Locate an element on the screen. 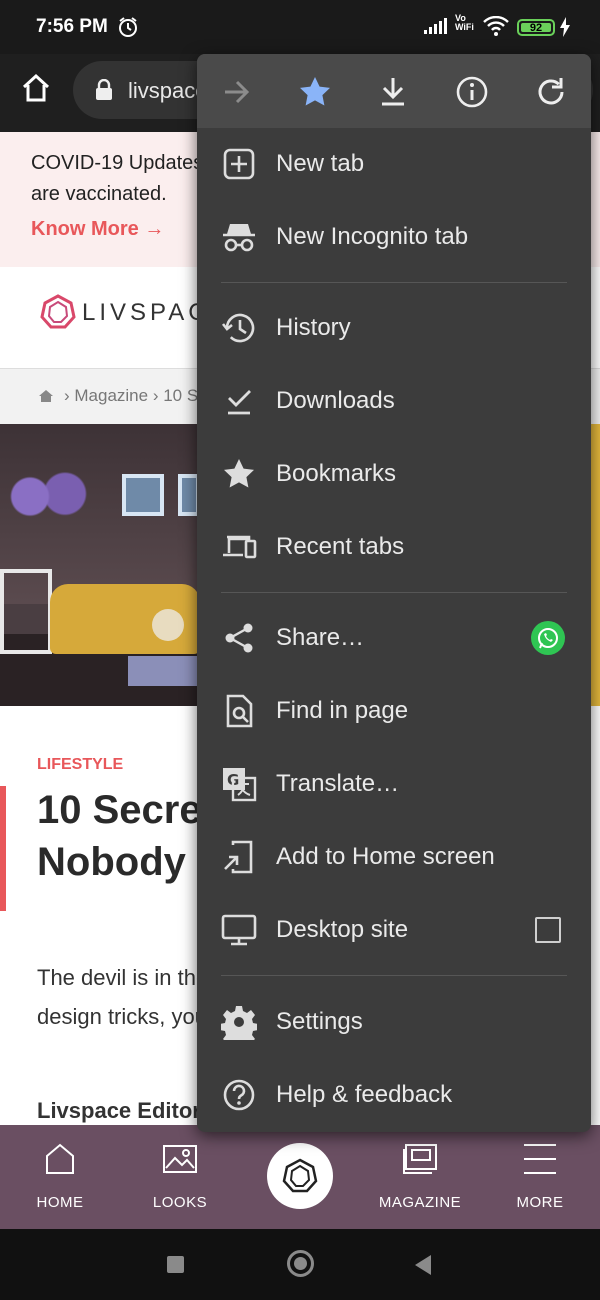 Image resolution: width=600 pixels, height=1300 pixels. nav-looks: LOOKS is located at coordinates (180, 1177).